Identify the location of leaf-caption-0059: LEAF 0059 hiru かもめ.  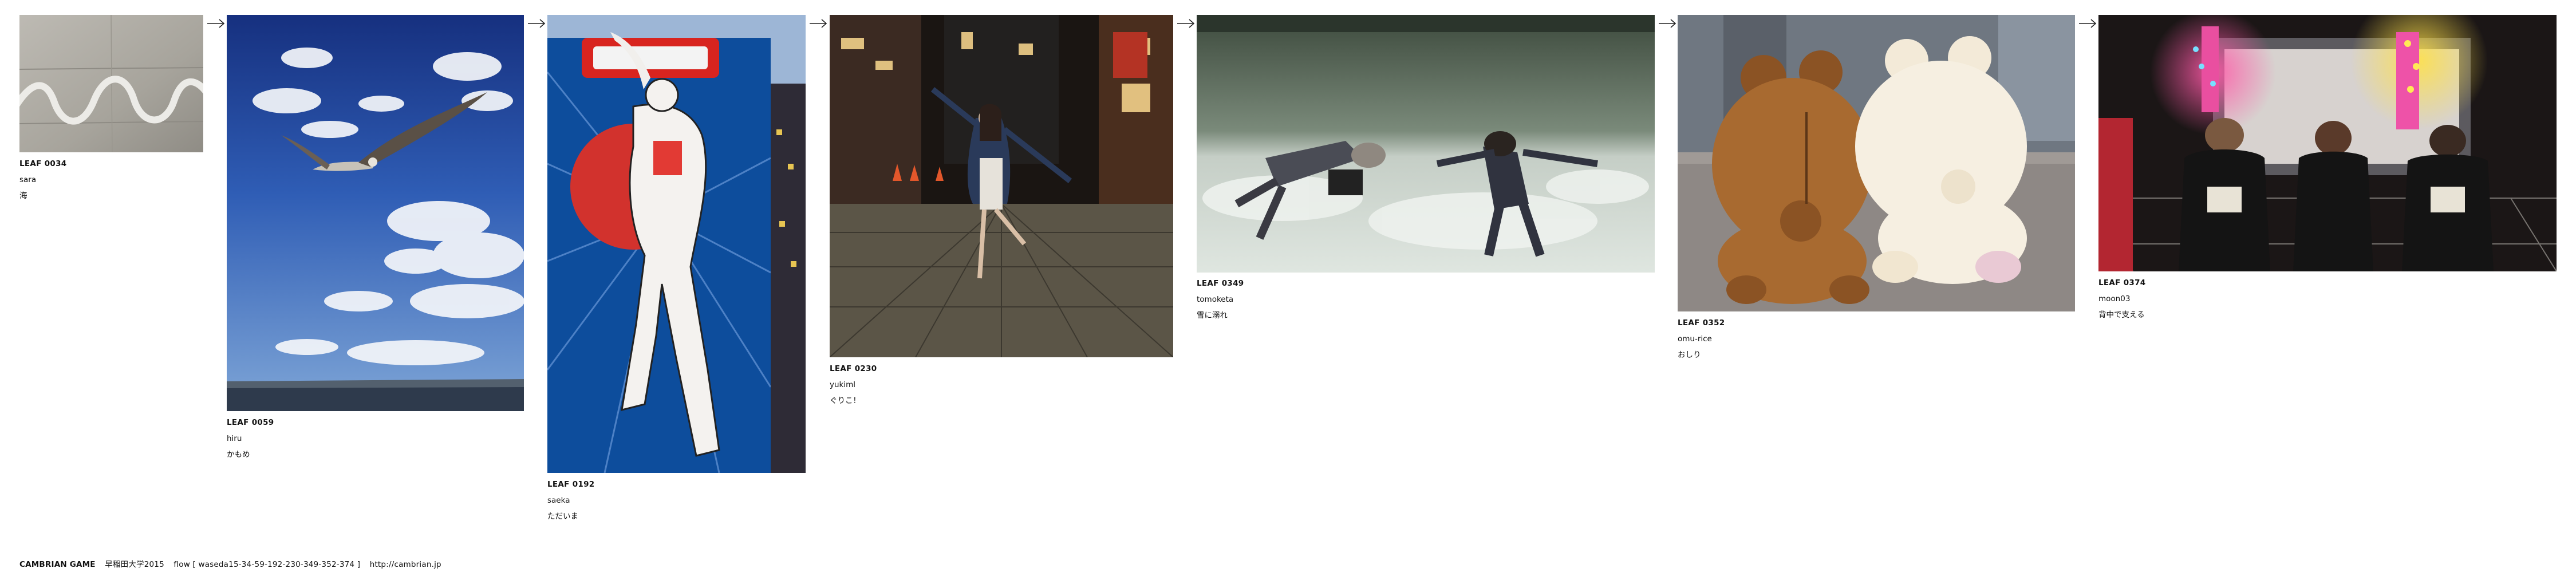
(250, 439).